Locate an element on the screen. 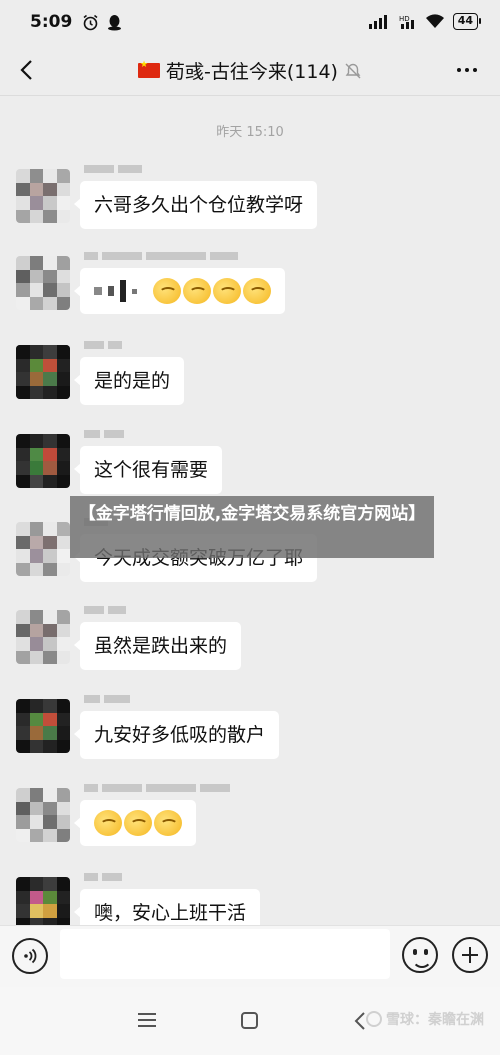 This screenshot has height=1055, width=500. emoji-button is located at coordinates (420, 955).